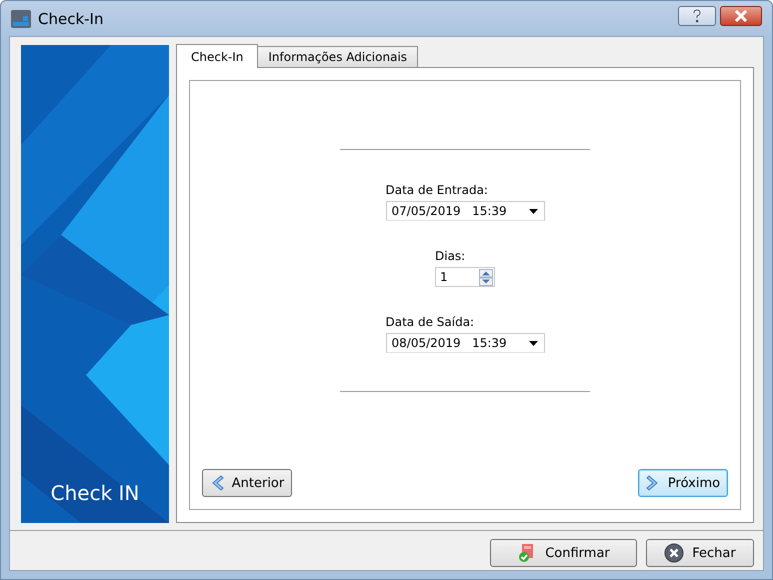 This screenshot has height=580, width=773. I want to click on close-button, so click(741, 16).